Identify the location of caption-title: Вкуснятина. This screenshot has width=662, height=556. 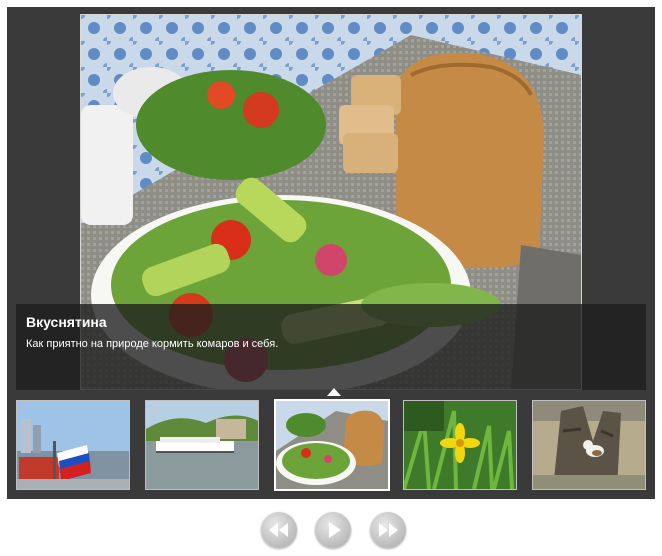
(66, 322).